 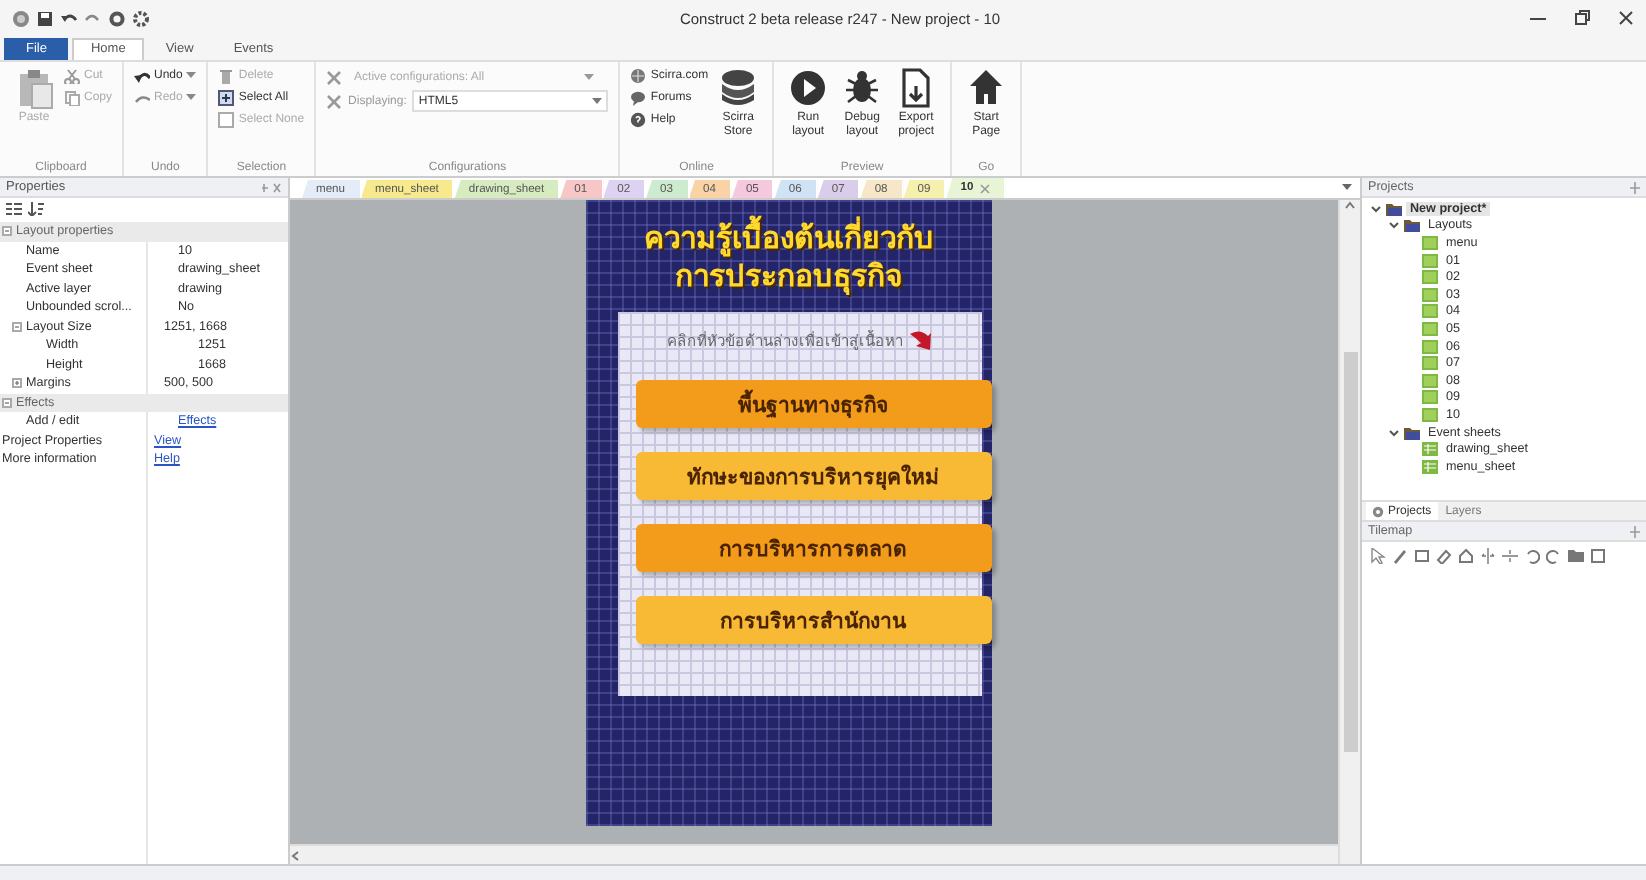 I want to click on trash-icon, so click(x=226, y=76).